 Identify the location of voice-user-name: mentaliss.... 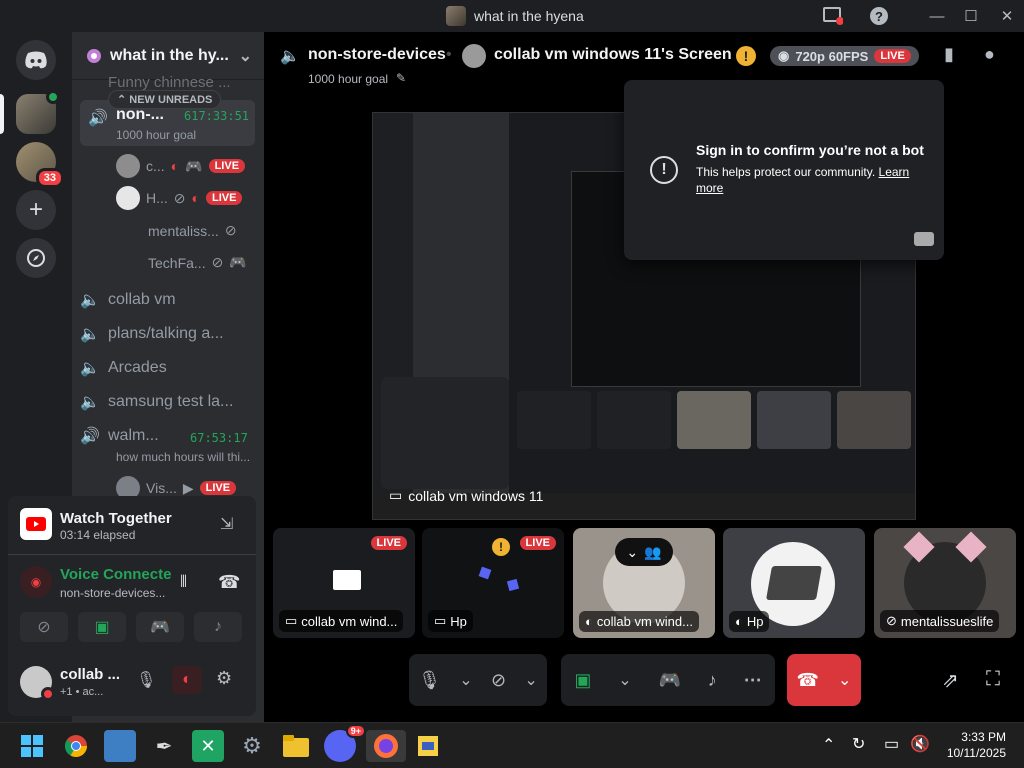
(183, 230).